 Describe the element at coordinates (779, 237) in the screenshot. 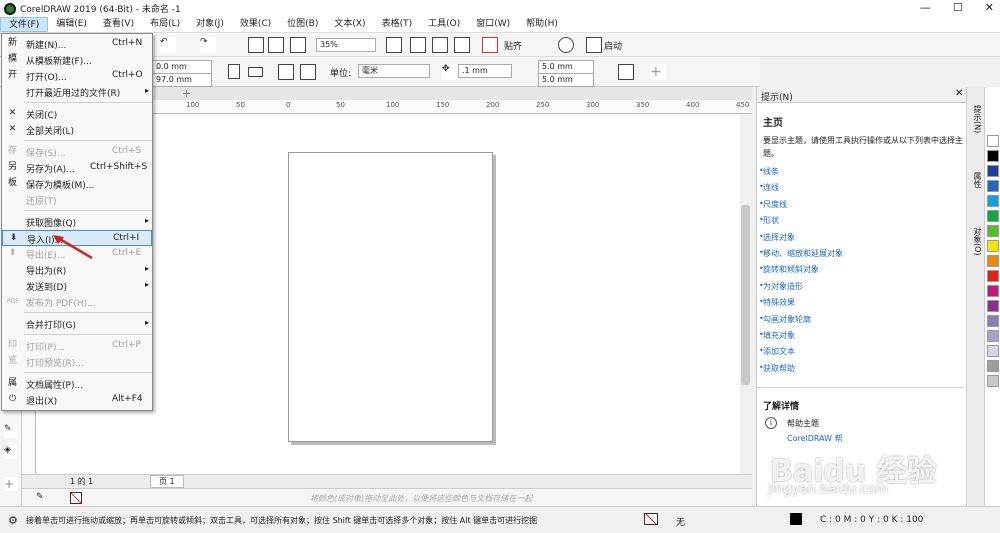

I see `hint-topic-link: 选择对象` at that location.